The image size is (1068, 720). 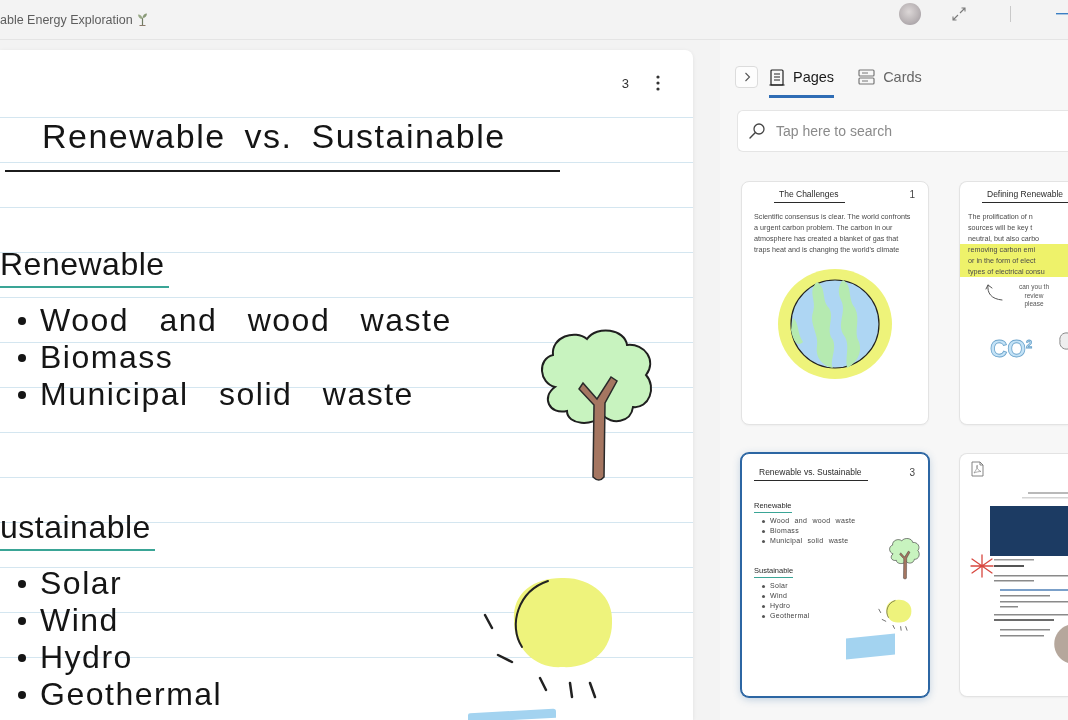 I want to click on avatar-placeholder, so click(x=1061, y=644).